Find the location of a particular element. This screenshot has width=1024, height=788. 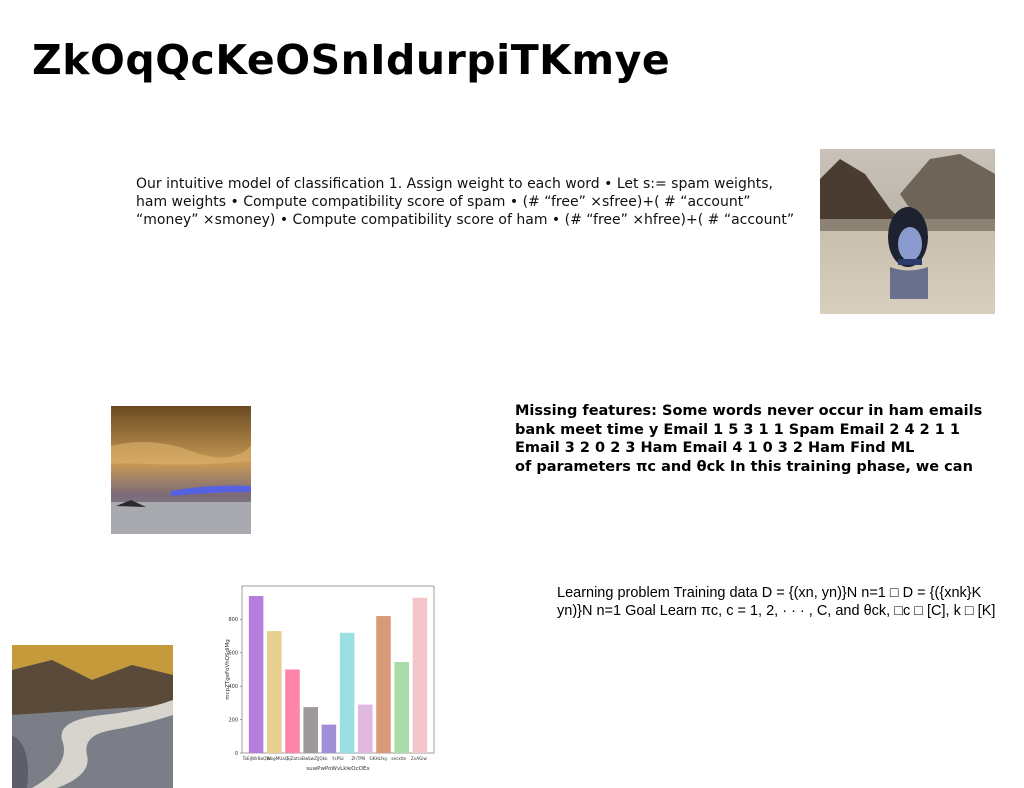

y-tick-label: 200 is located at coordinates (233, 720).